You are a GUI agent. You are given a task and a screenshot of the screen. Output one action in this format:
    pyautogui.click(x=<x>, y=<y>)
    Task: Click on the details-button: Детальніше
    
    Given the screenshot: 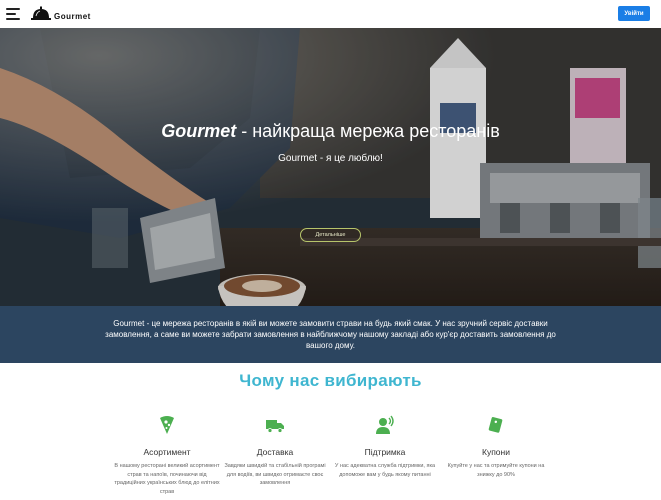 What is the action you would take?
    pyautogui.click(x=330, y=235)
    